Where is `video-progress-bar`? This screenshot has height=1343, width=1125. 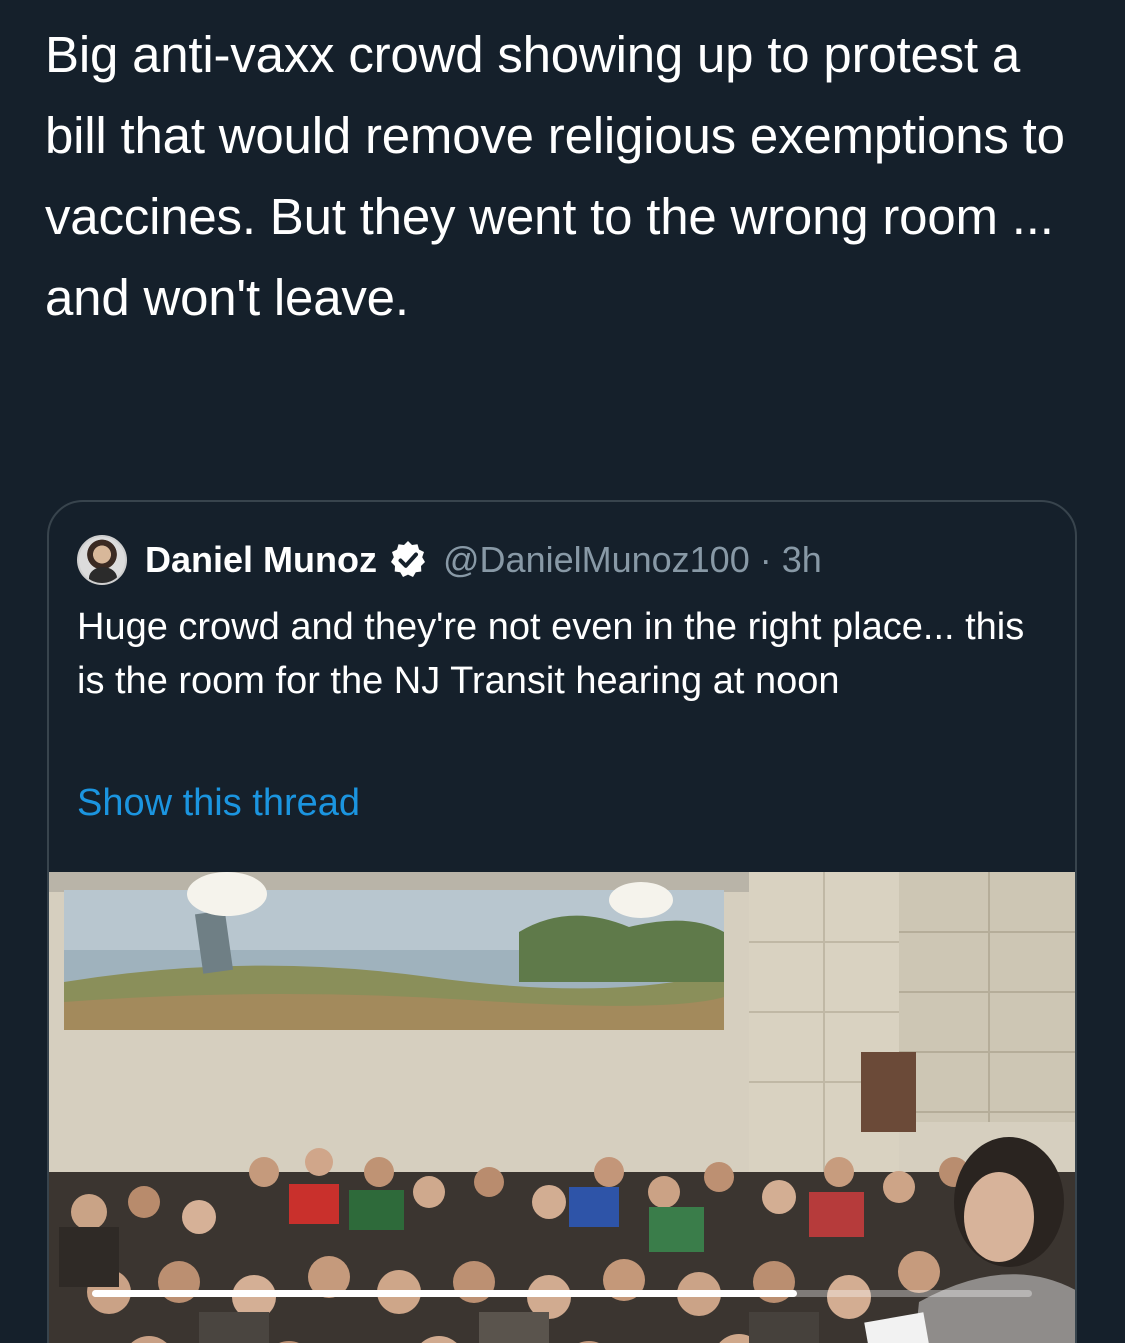 video-progress-bar is located at coordinates (562, 1293).